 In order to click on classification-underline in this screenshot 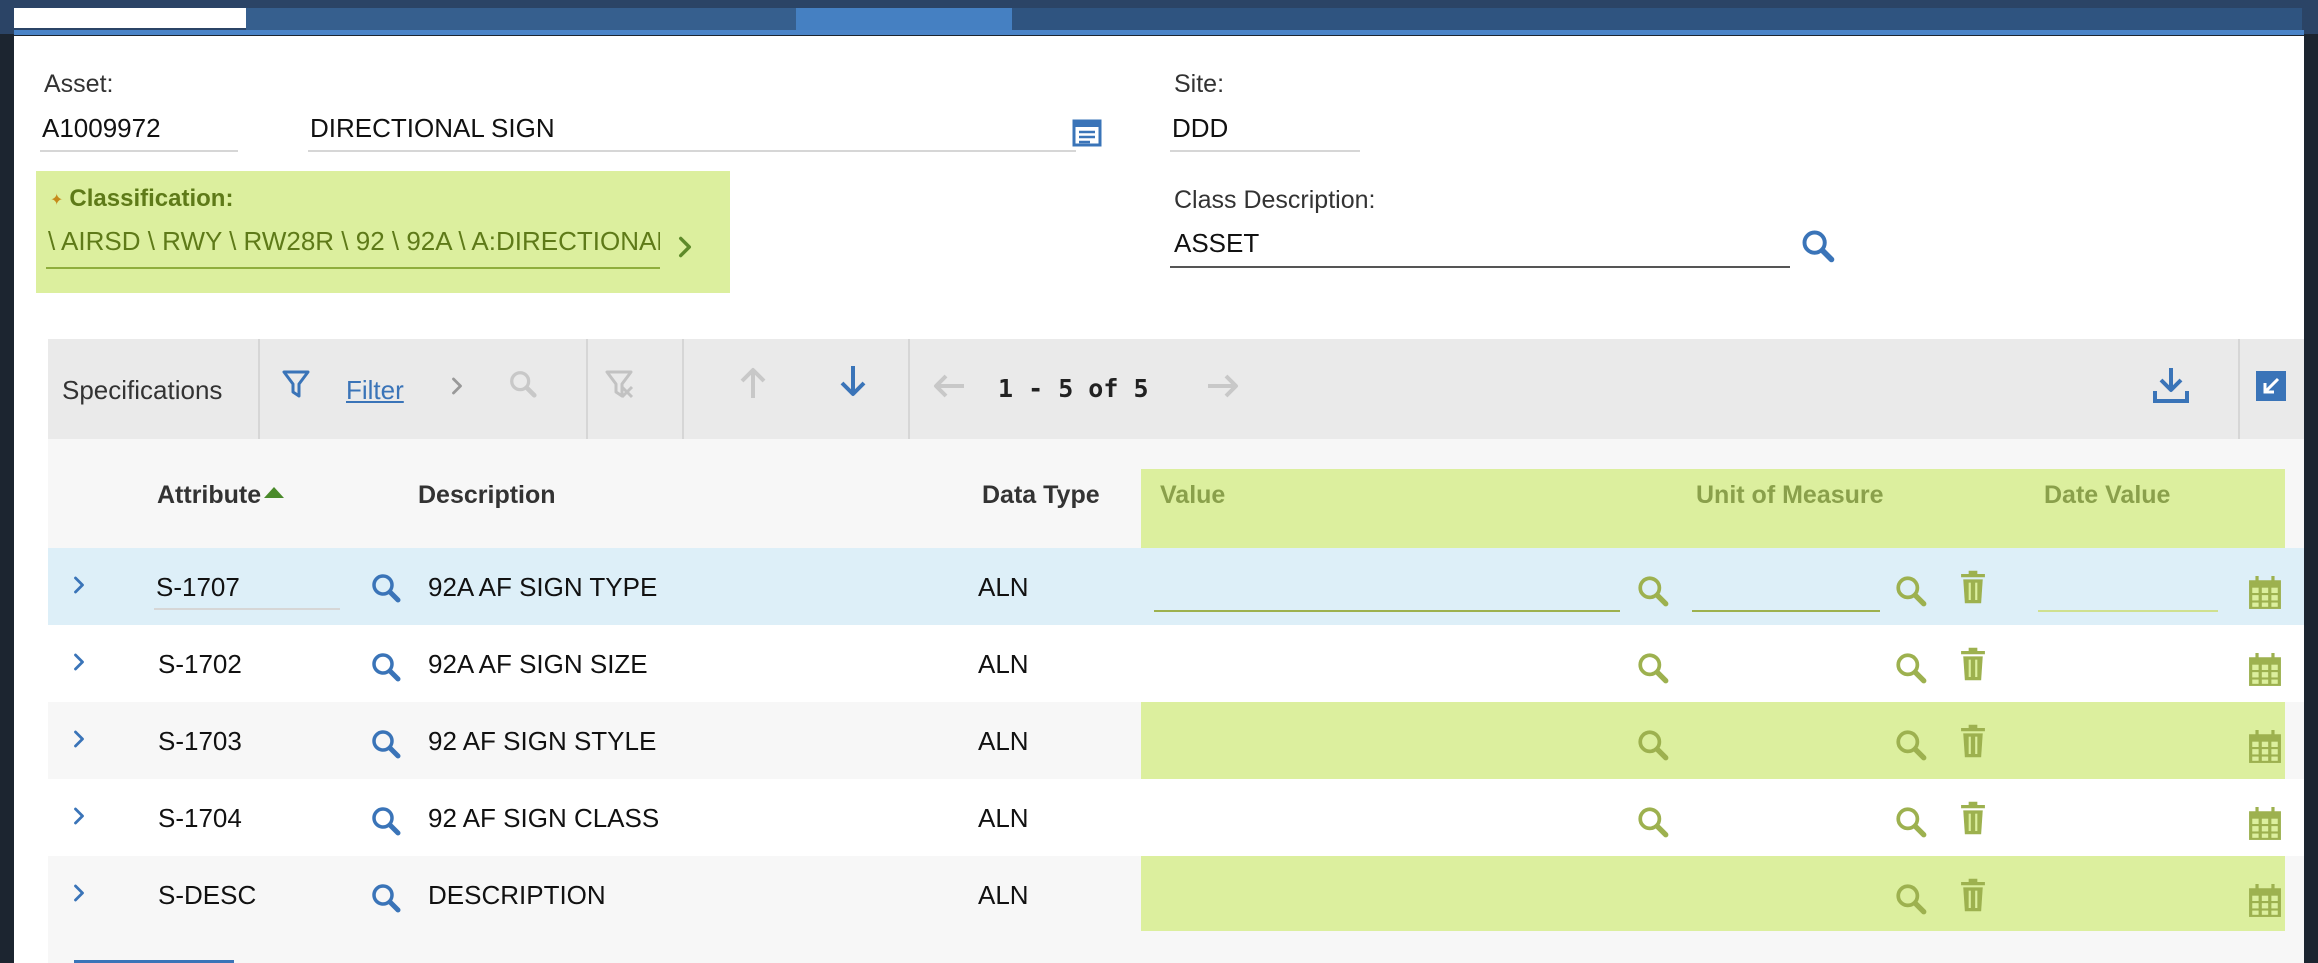, I will do `click(353, 268)`.